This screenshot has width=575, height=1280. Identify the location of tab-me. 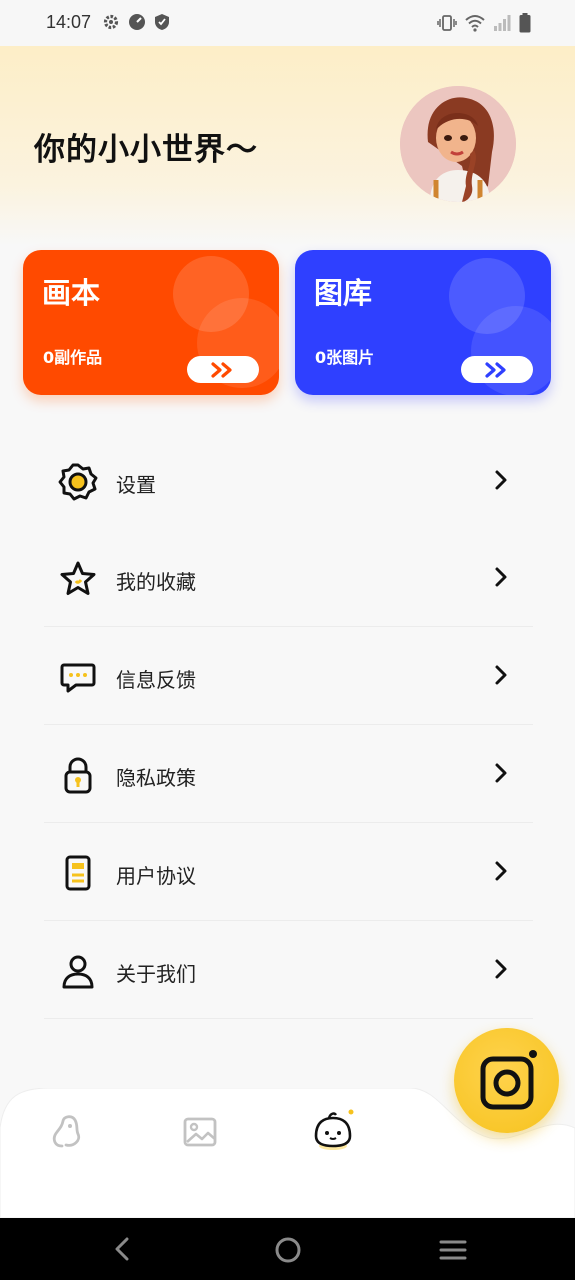
(335, 1130).